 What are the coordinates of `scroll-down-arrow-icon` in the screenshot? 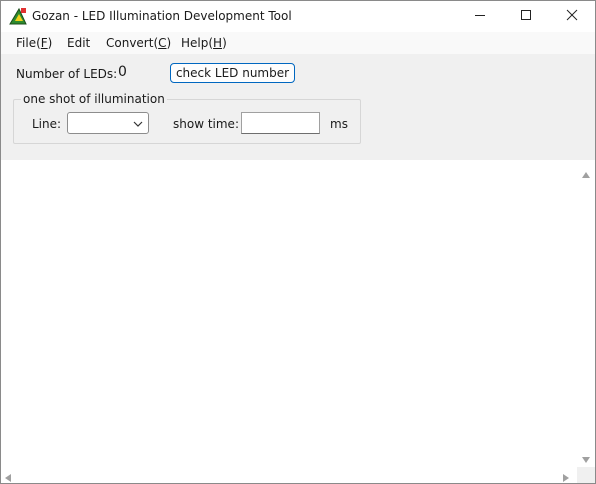 It's located at (586, 459).